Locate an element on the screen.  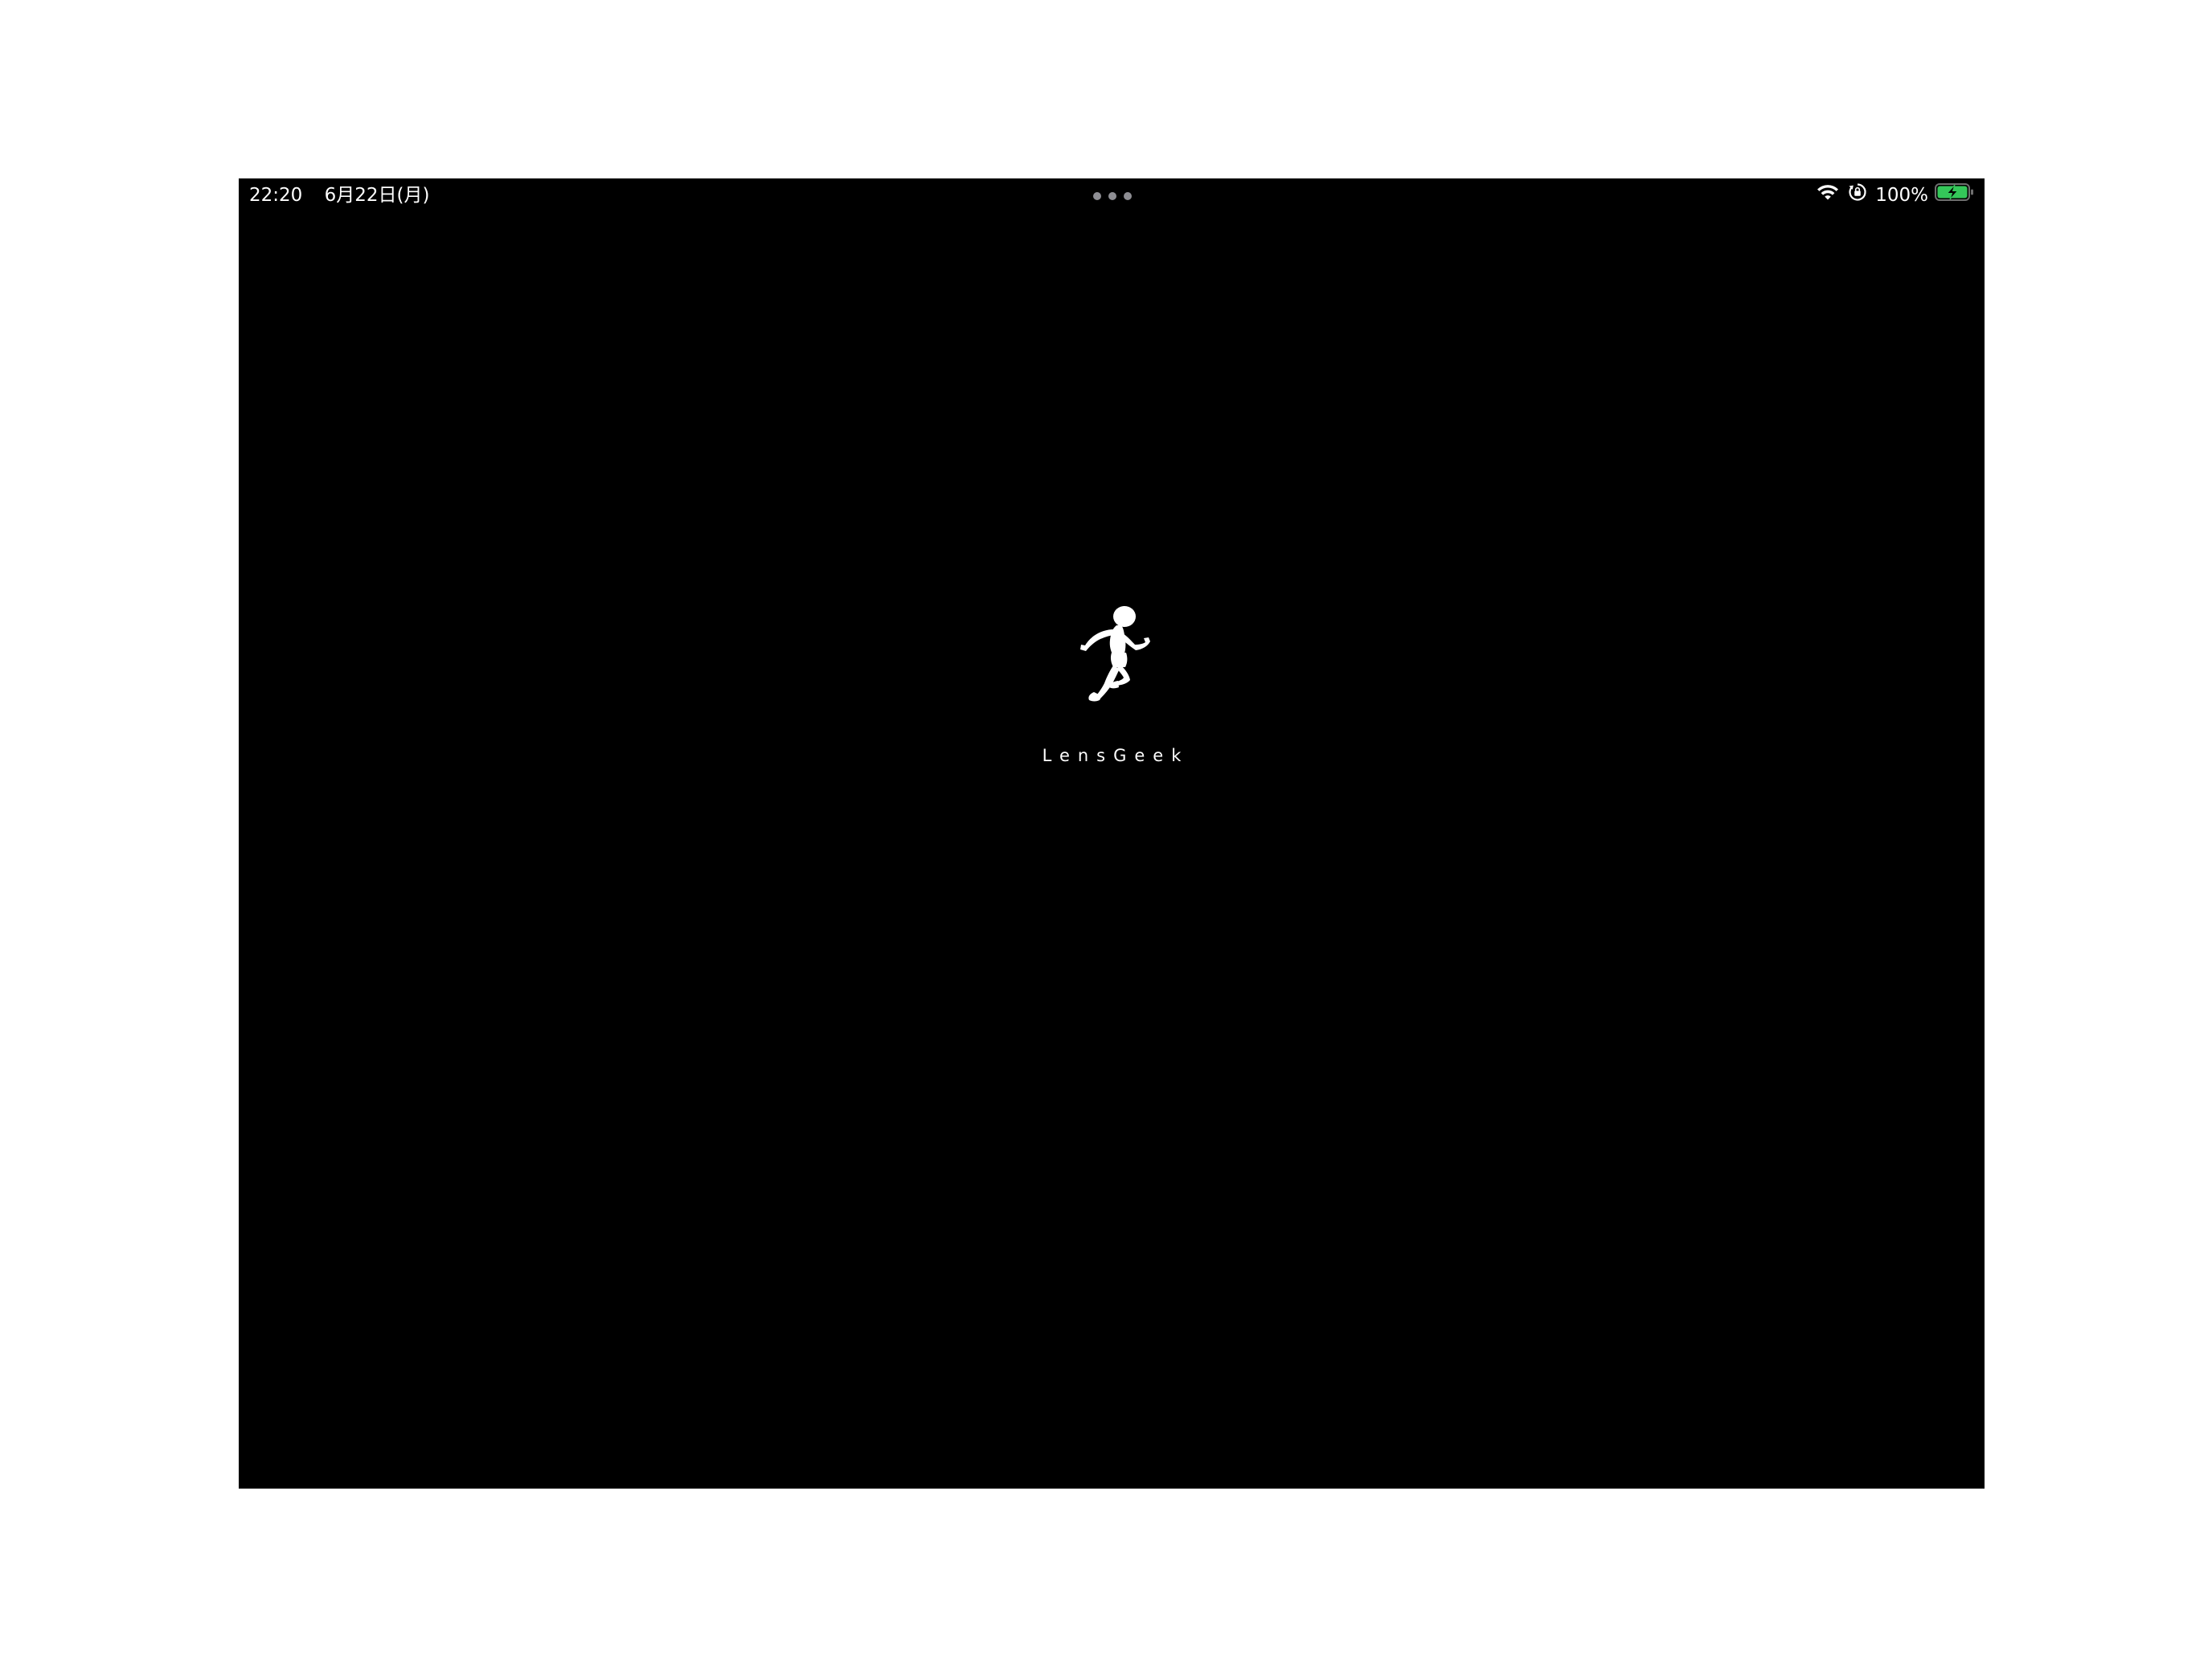
app-name-label: LensGeek is located at coordinates (1116, 755).